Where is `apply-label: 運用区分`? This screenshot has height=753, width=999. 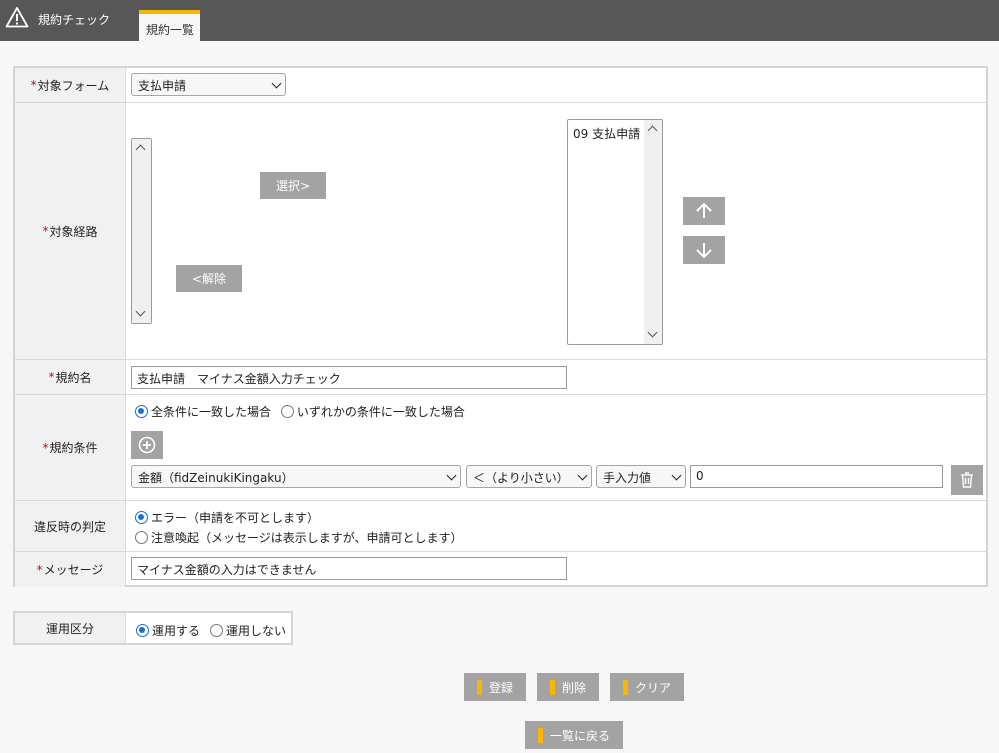
apply-label: 運用区分 is located at coordinates (70, 628).